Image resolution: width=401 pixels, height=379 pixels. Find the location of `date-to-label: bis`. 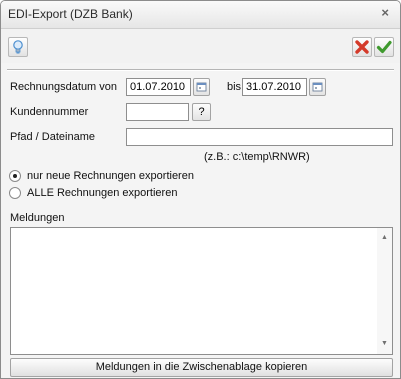

date-to-label: bis is located at coordinates (234, 87).